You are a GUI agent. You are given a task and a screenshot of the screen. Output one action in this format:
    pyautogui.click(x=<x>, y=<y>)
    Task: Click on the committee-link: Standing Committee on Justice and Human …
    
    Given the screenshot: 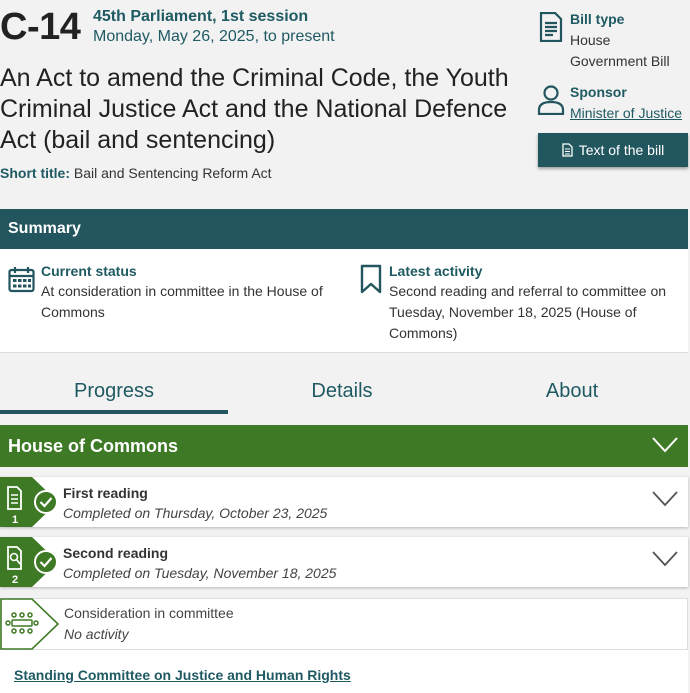 What is the action you would take?
    pyautogui.click(x=182, y=675)
    